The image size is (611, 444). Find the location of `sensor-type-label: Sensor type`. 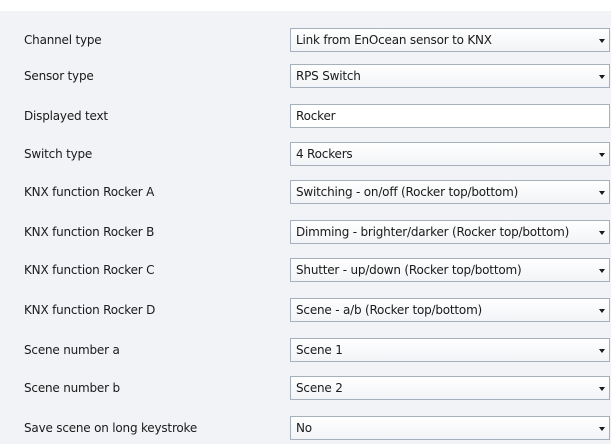

sensor-type-label: Sensor type is located at coordinates (59, 76).